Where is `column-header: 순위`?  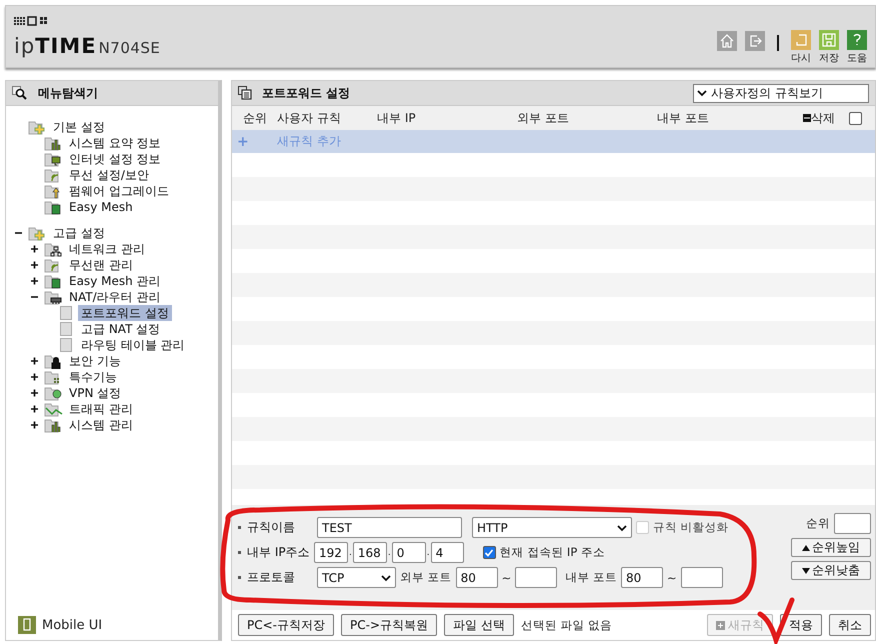
column-header: 순위 is located at coordinates (255, 118).